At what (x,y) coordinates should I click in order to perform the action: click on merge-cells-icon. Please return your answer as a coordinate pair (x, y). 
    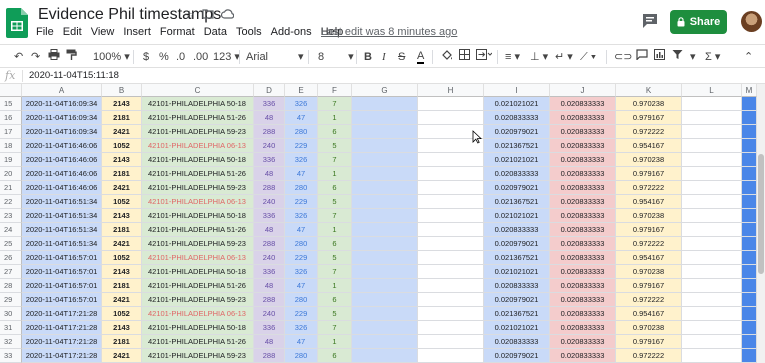
    Looking at the image, I should click on (484, 57).